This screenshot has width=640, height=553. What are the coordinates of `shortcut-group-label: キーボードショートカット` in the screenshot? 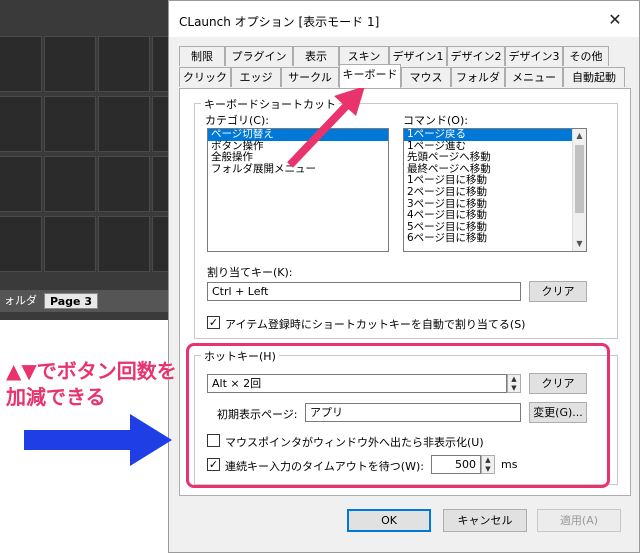 It's located at (270, 104).